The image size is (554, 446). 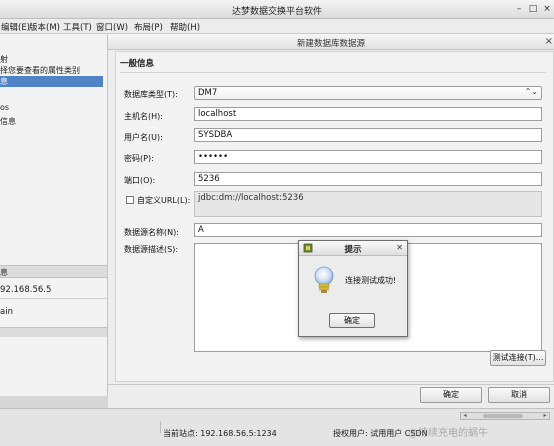 I want to click on status-current-site: 当前站点: 192.168.56.5:1234, so click(x=220, y=433).